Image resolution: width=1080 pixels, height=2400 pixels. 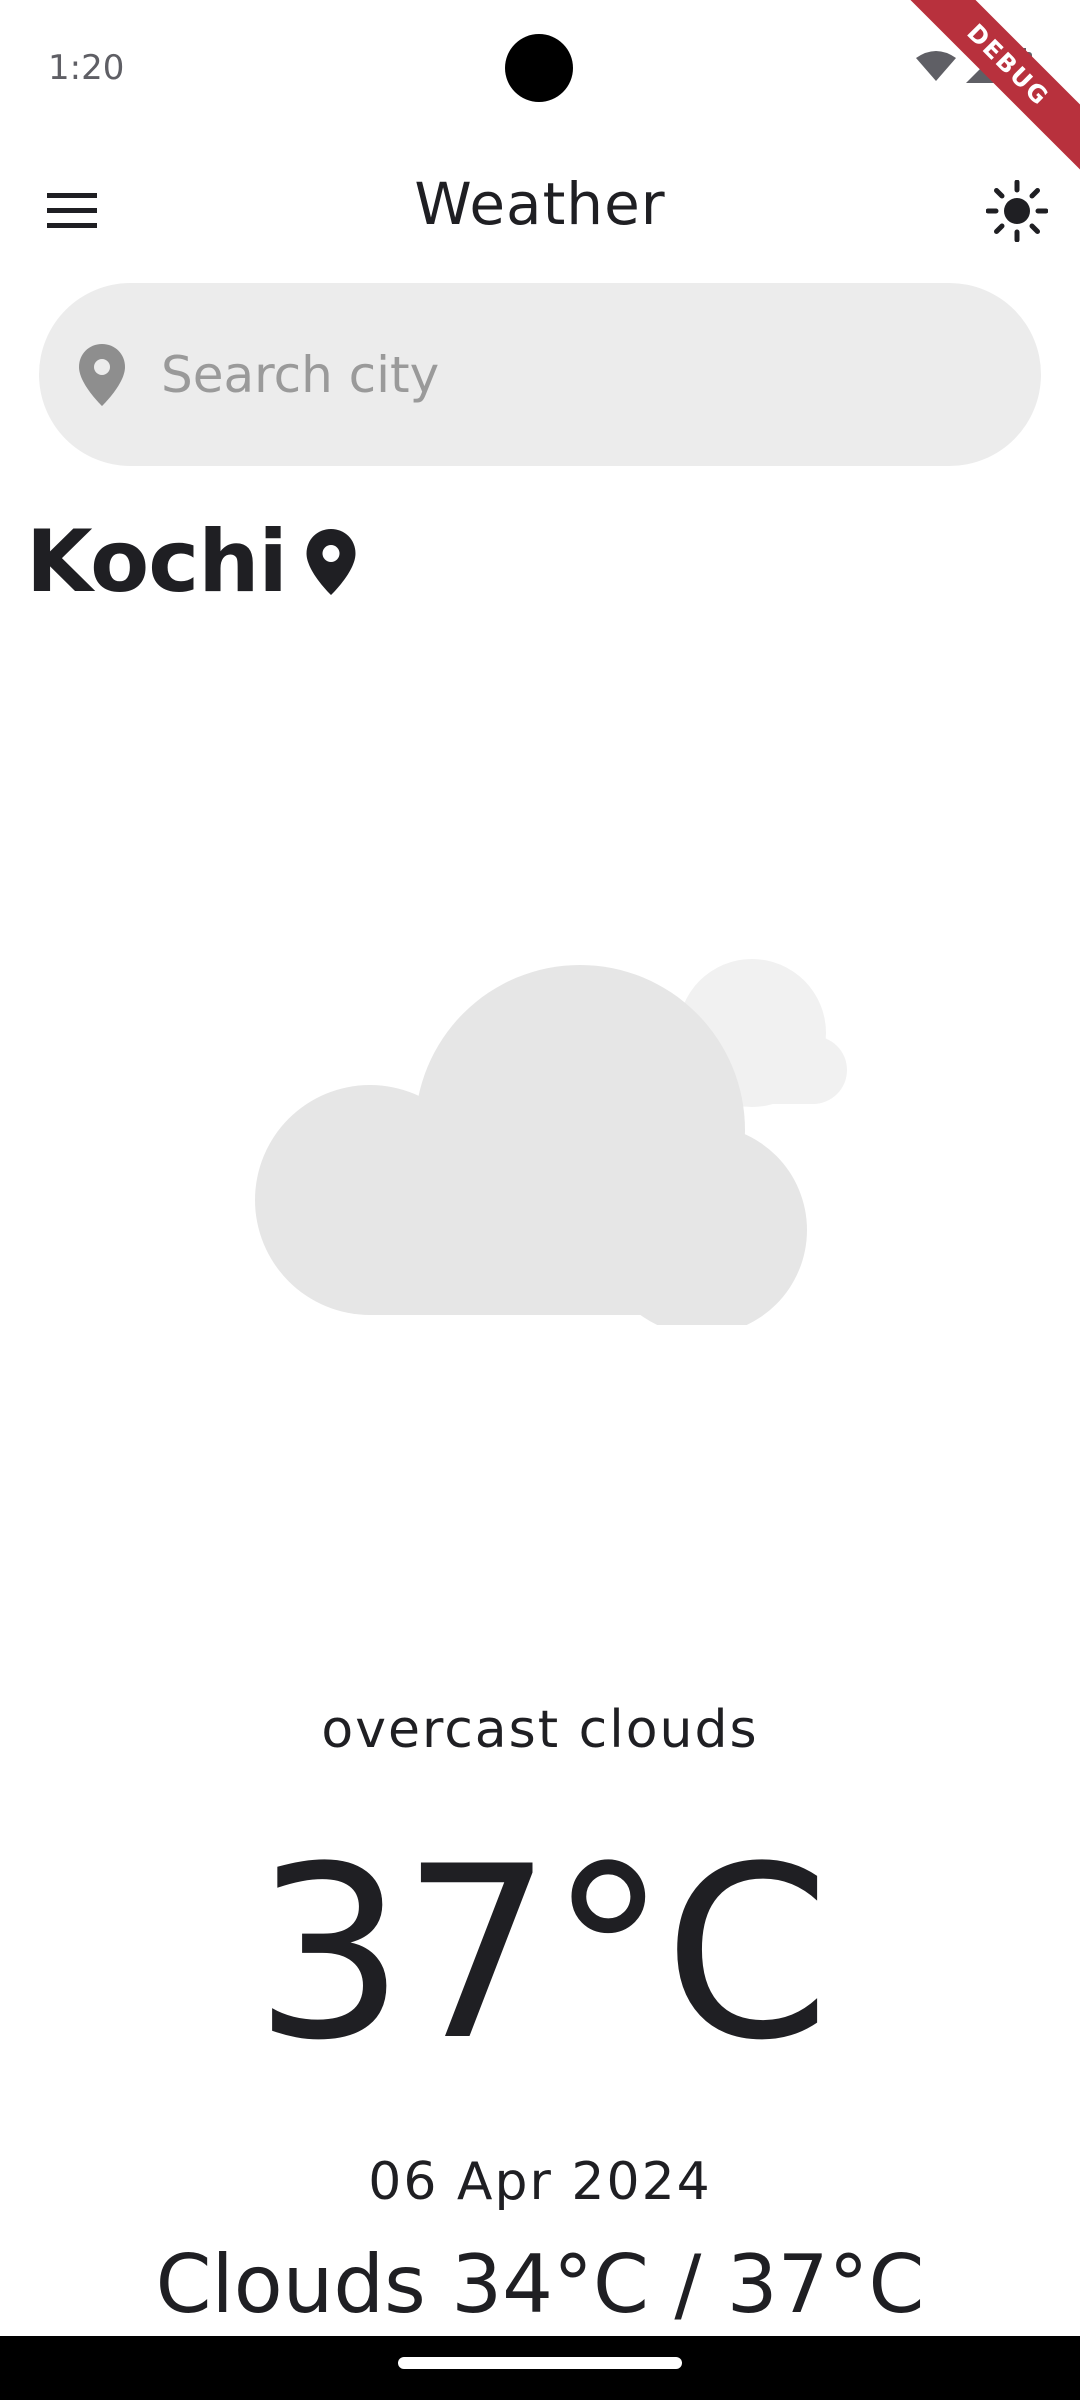 I want to click on weather-summary: Clouds 34°C / 37°C, so click(x=540, y=2284).